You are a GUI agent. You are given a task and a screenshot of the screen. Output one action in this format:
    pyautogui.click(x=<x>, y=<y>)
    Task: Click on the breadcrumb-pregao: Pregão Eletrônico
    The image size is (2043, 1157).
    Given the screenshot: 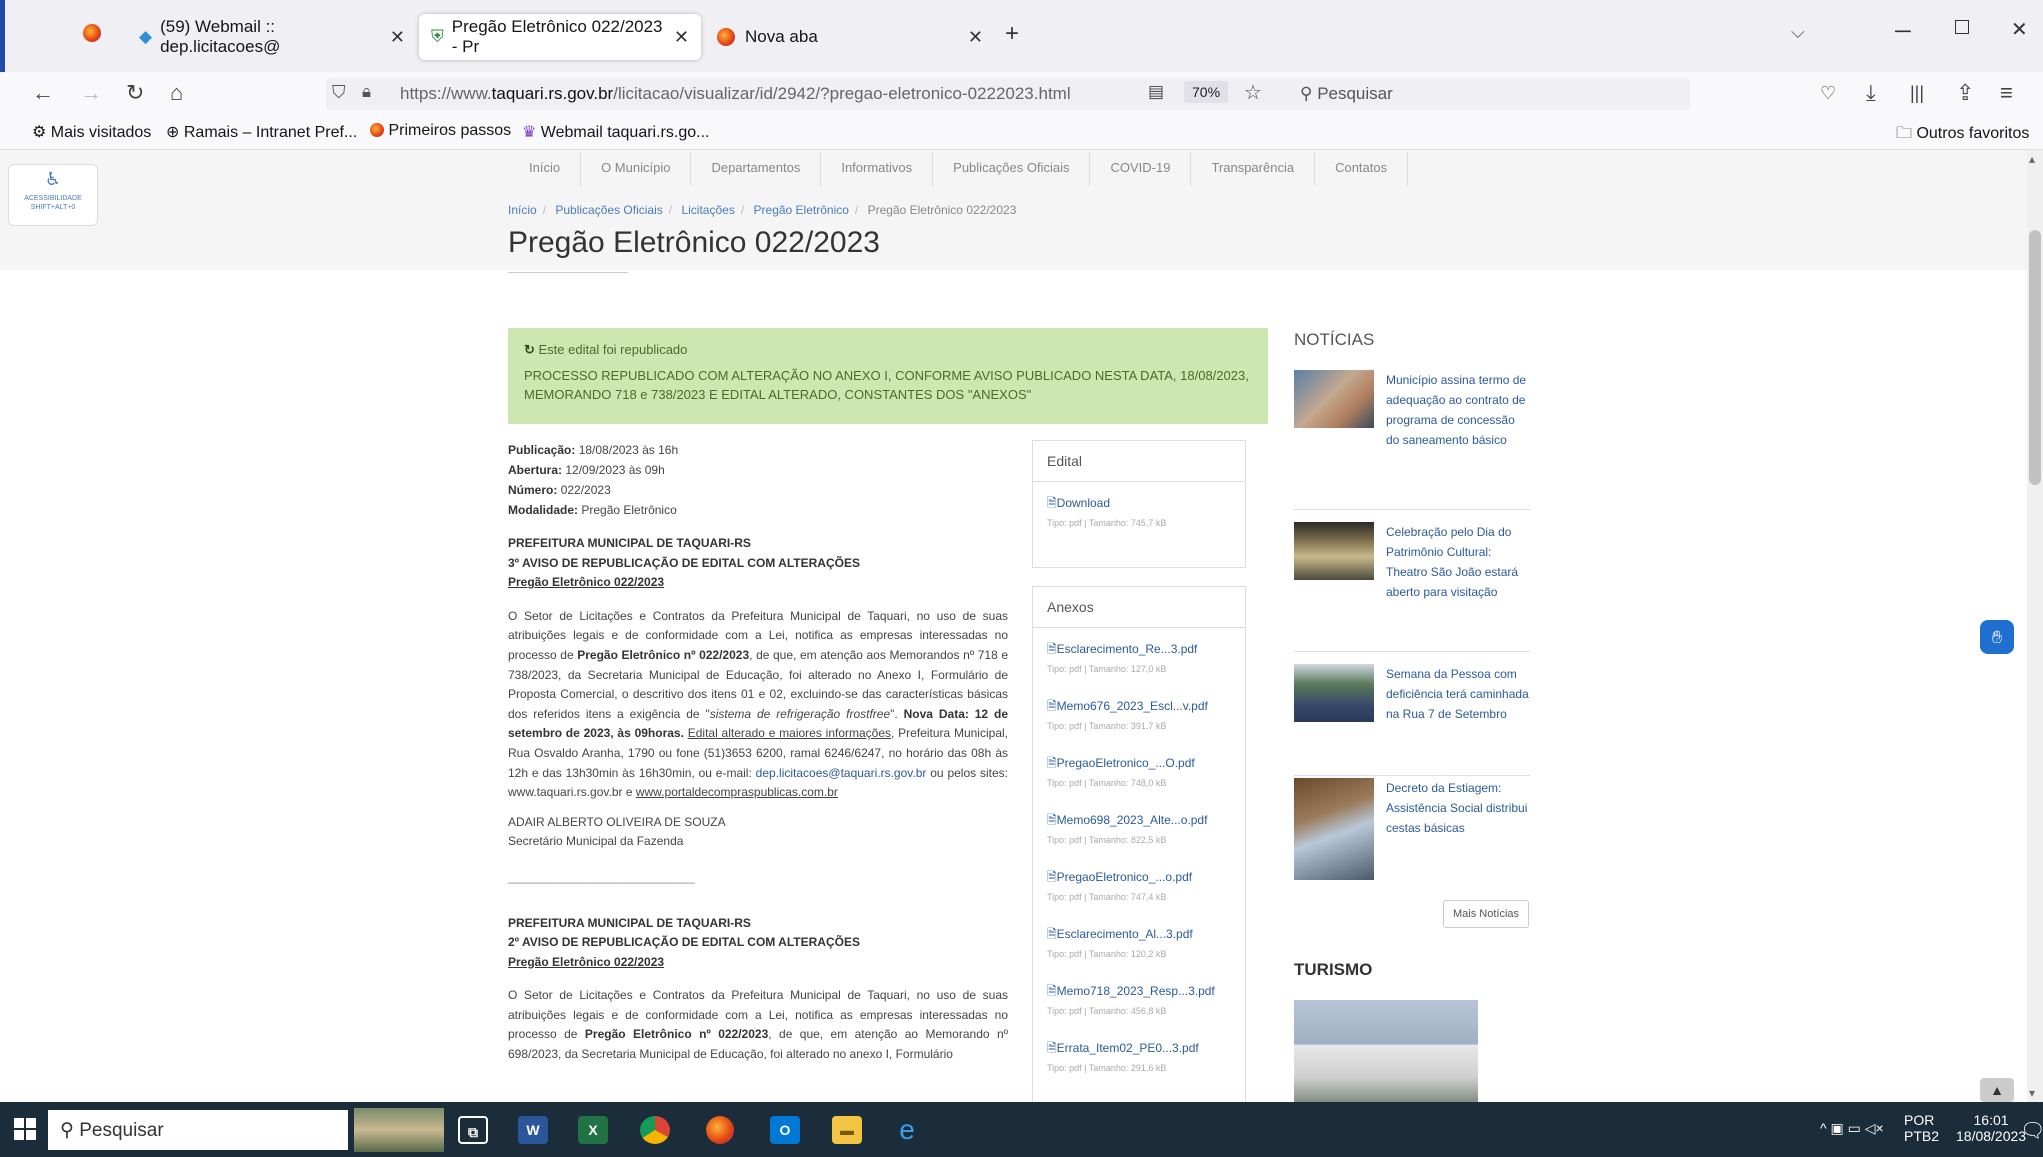 What is the action you would take?
    pyautogui.click(x=801, y=210)
    